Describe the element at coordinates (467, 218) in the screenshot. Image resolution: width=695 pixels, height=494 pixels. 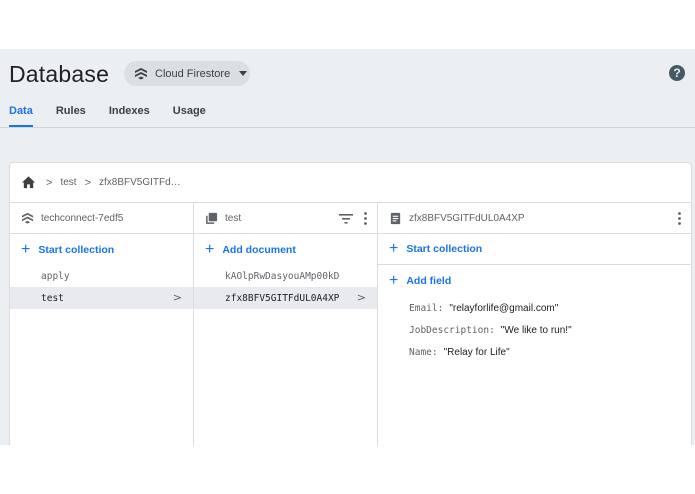
I see `document-id: zfx8BFV5GITFdUL0A4XP` at that location.